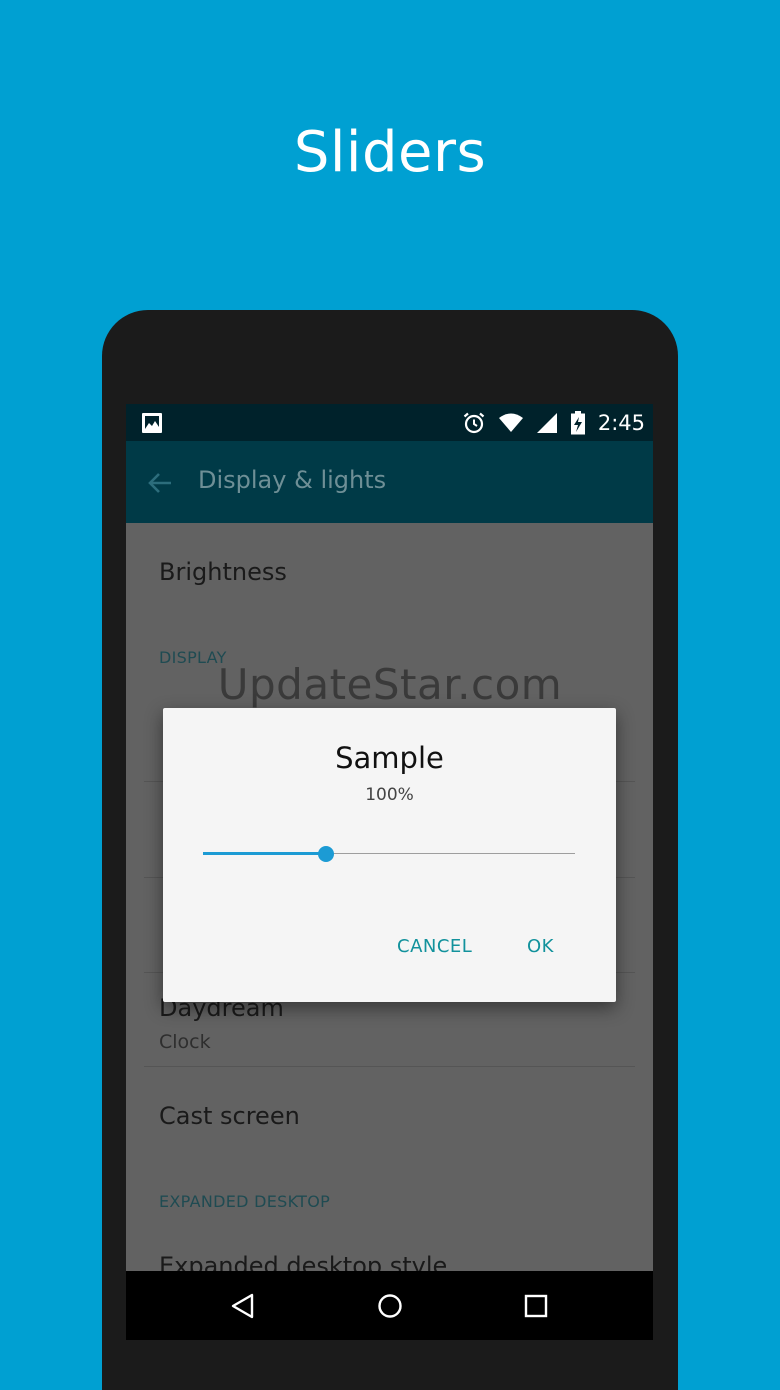  Describe the element at coordinates (264, 853) in the screenshot. I see `slider-fill` at that location.